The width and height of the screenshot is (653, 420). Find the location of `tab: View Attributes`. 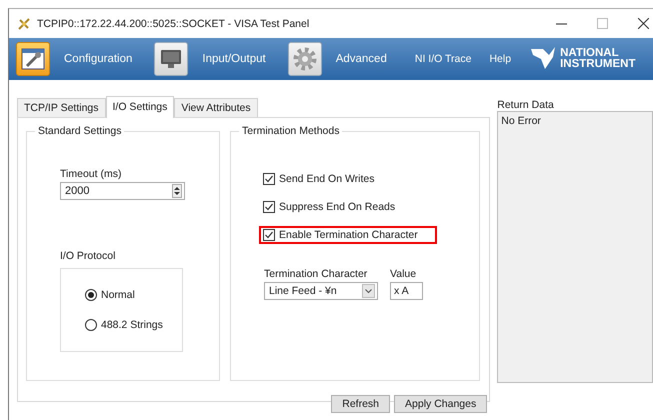

tab: View Attributes is located at coordinates (216, 107).